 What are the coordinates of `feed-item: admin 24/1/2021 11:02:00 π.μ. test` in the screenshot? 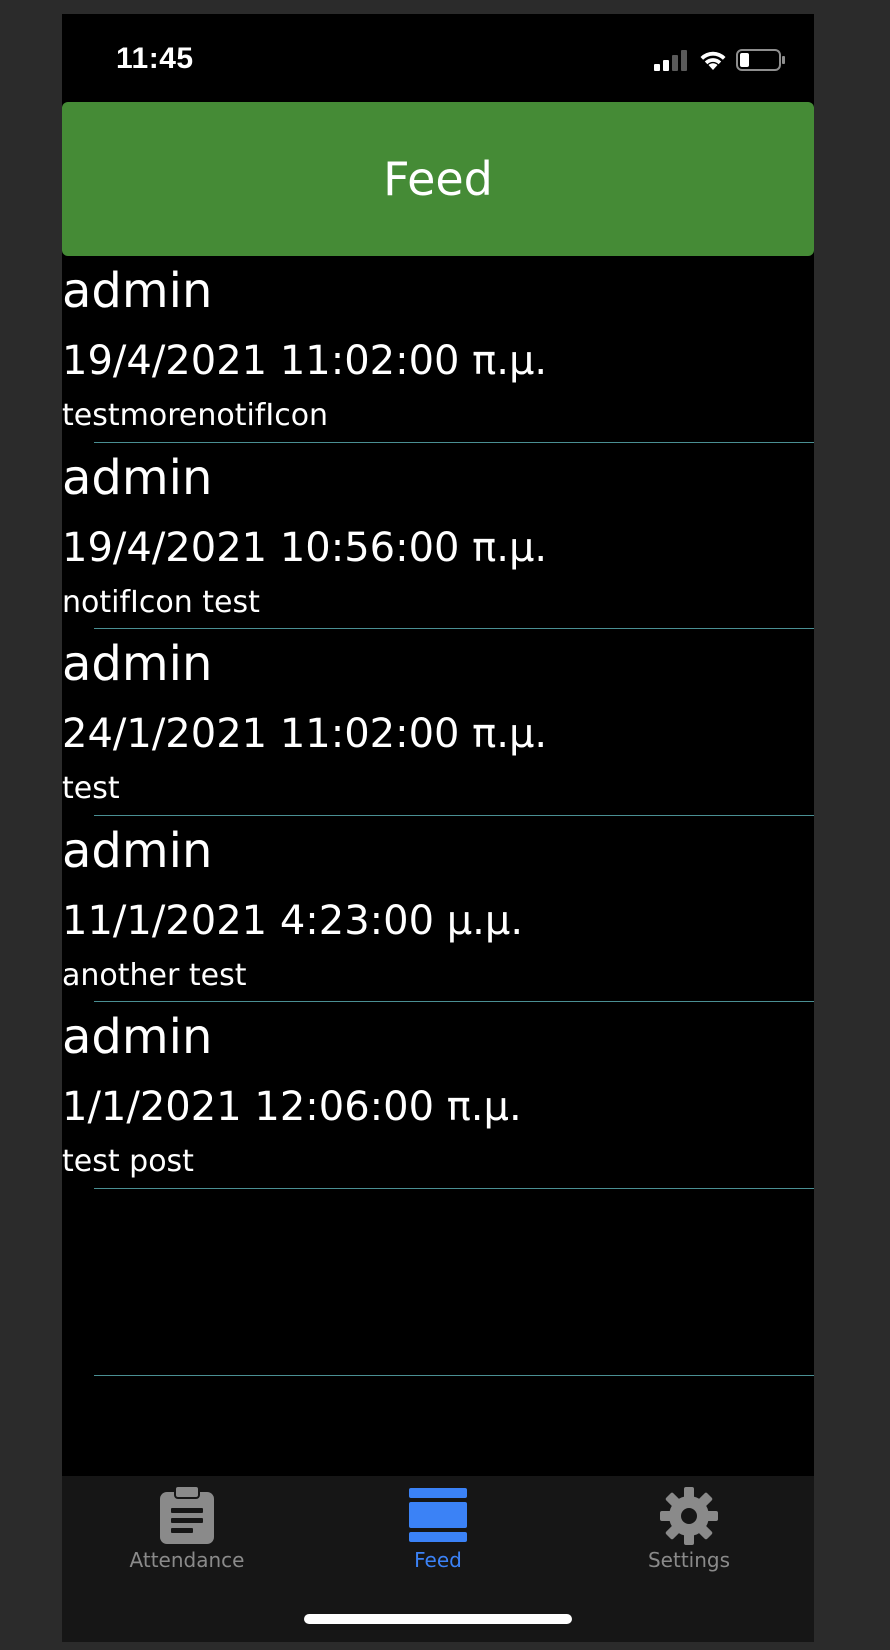 It's located at (438, 722).